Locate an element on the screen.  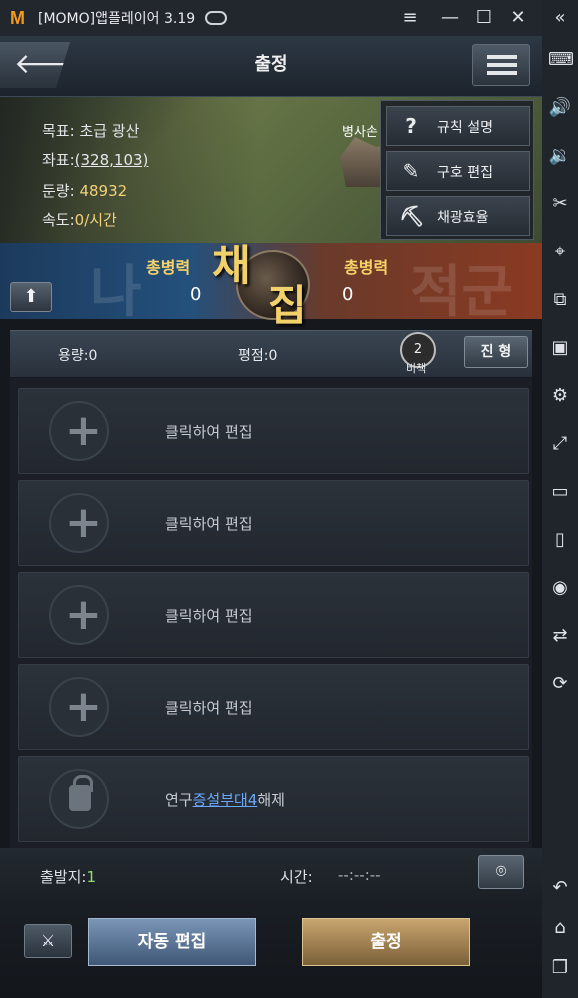
speed-label: 속도: is located at coordinates (58, 220).